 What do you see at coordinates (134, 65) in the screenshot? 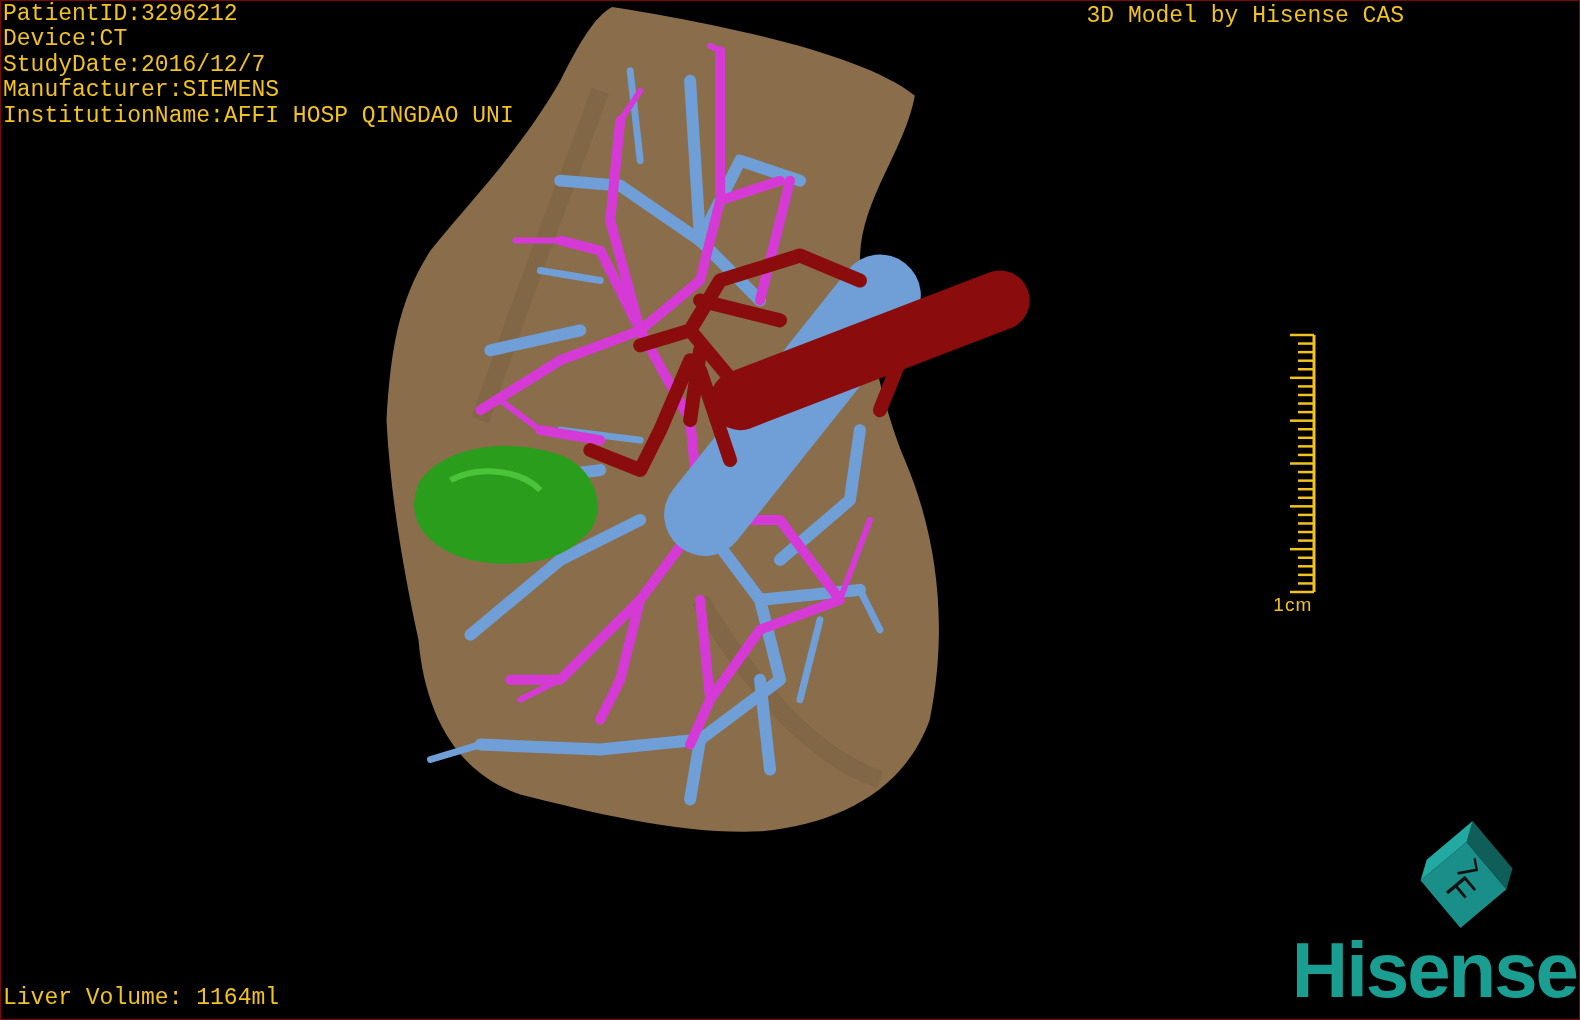
I see `info-text: StudyDate:2016/12/7` at bounding box center [134, 65].